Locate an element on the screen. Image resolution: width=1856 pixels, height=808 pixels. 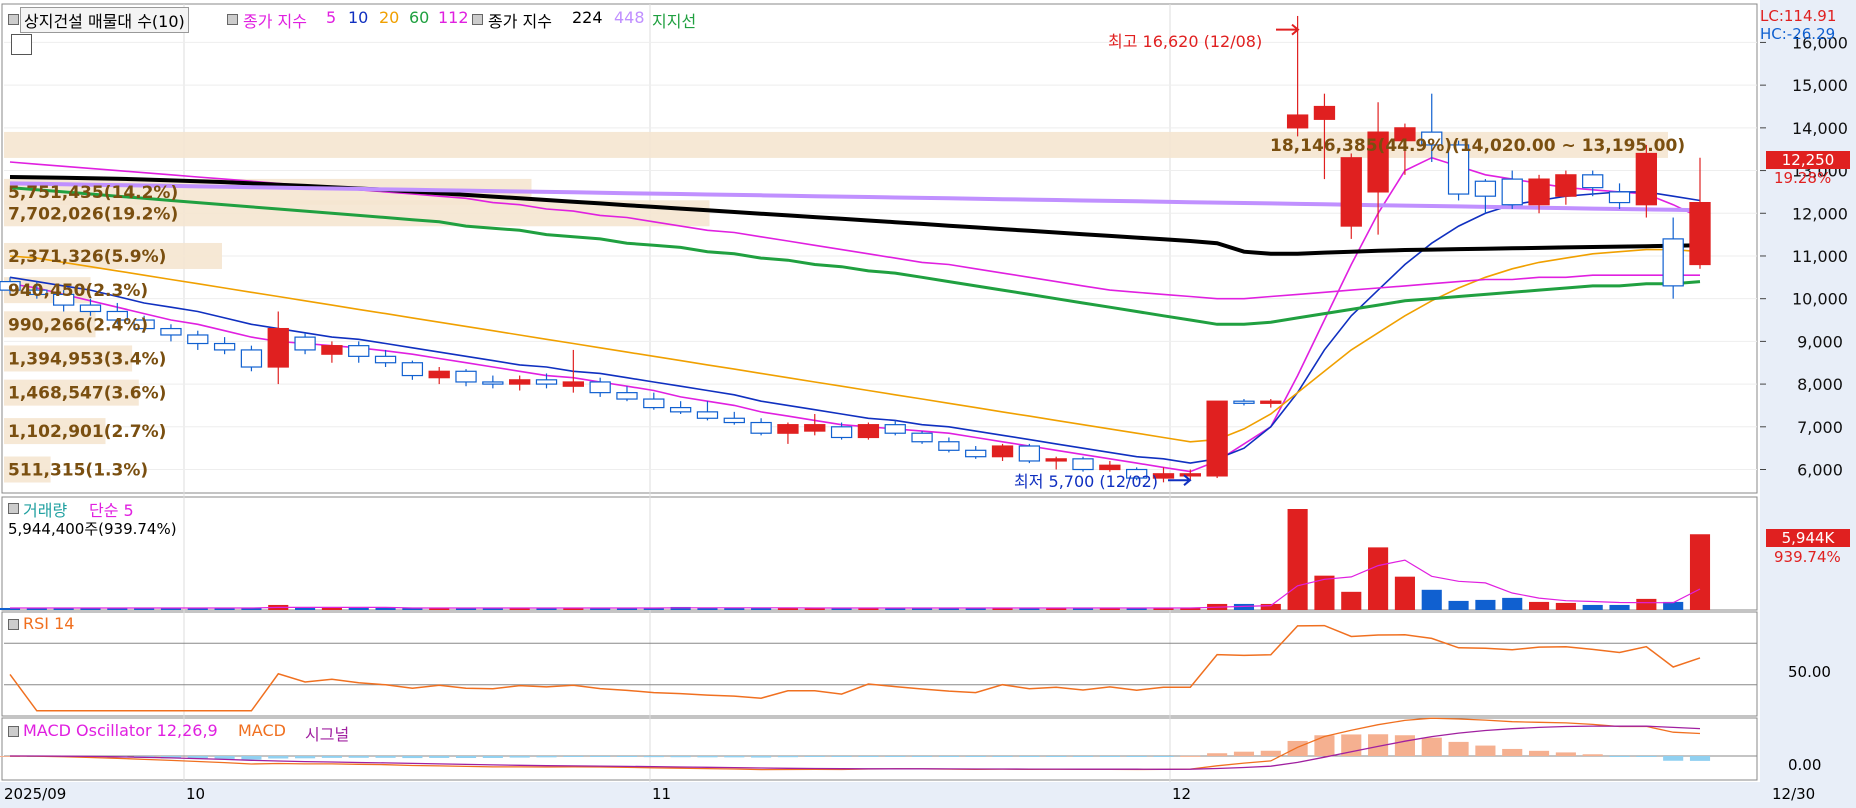
y-tick-label: 7,000 is located at coordinates (1820, 427).